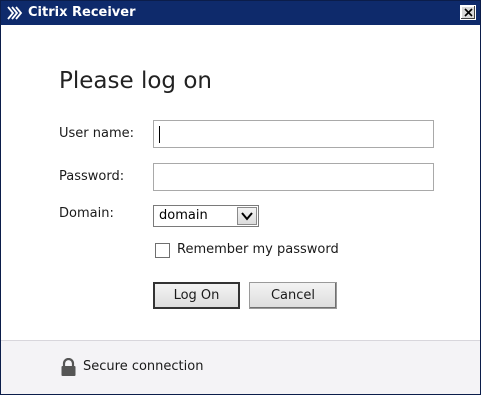 This screenshot has height=395, width=481. I want to click on lock-icon, so click(68, 367).